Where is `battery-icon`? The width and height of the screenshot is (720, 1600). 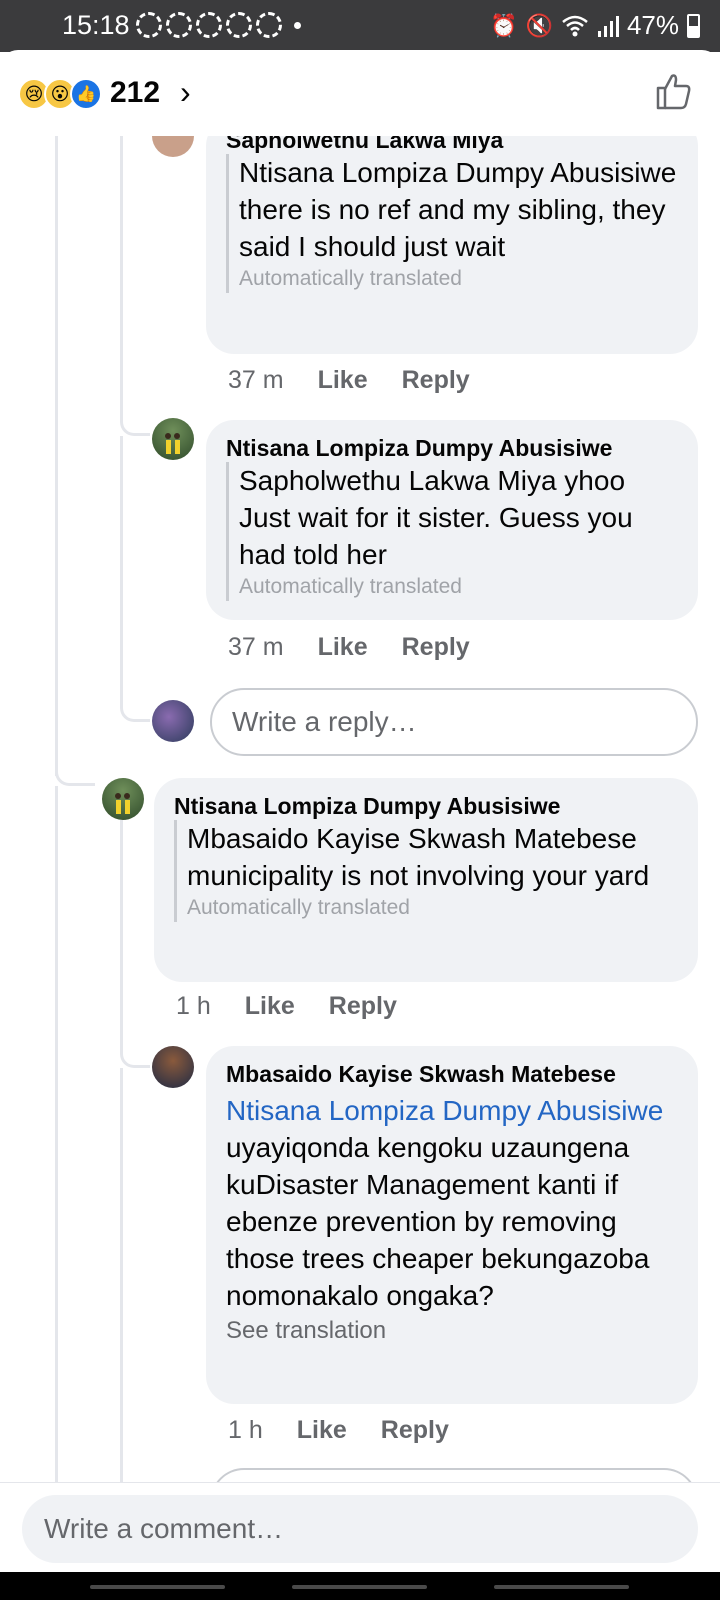 battery-icon is located at coordinates (693, 25).